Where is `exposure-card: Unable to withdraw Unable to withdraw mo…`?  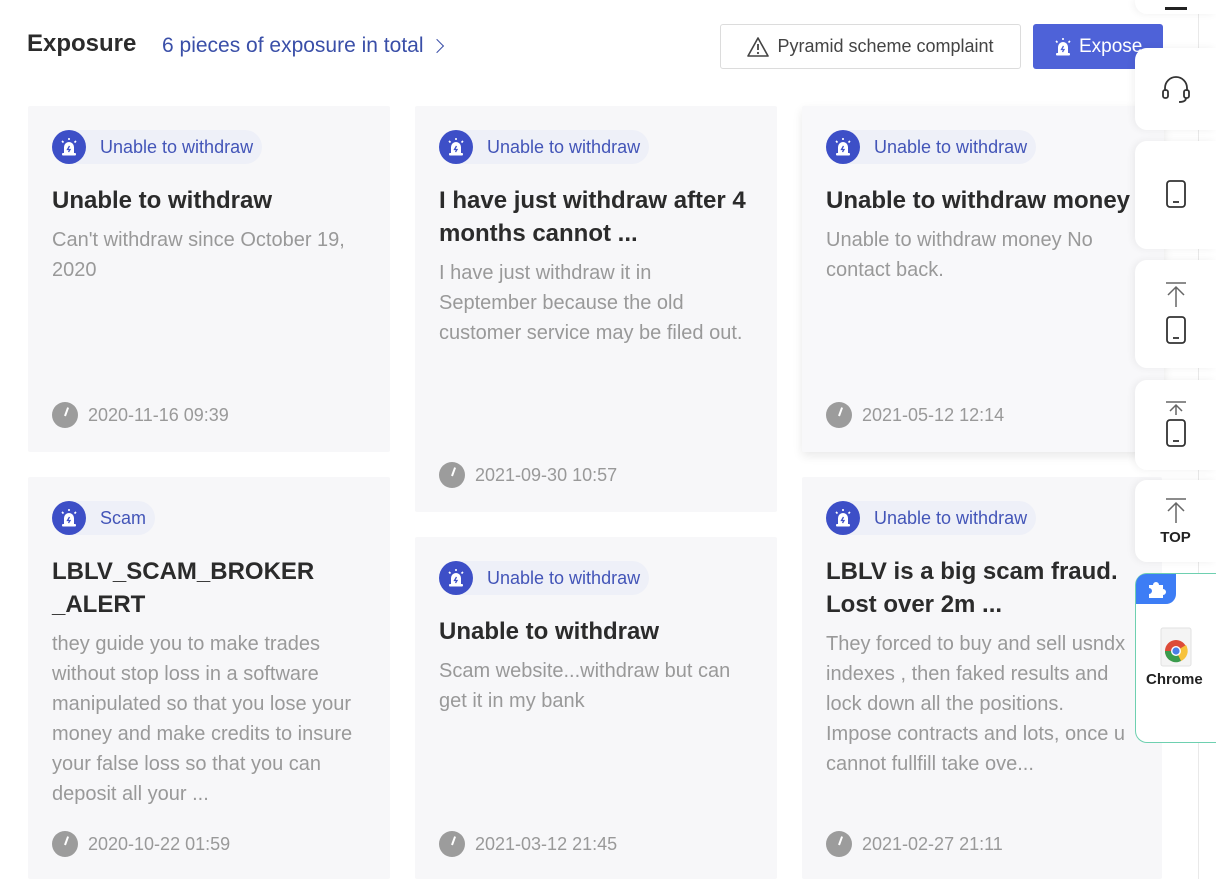 exposure-card: Unable to withdraw Unable to withdraw mo… is located at coordinates (983, 279).